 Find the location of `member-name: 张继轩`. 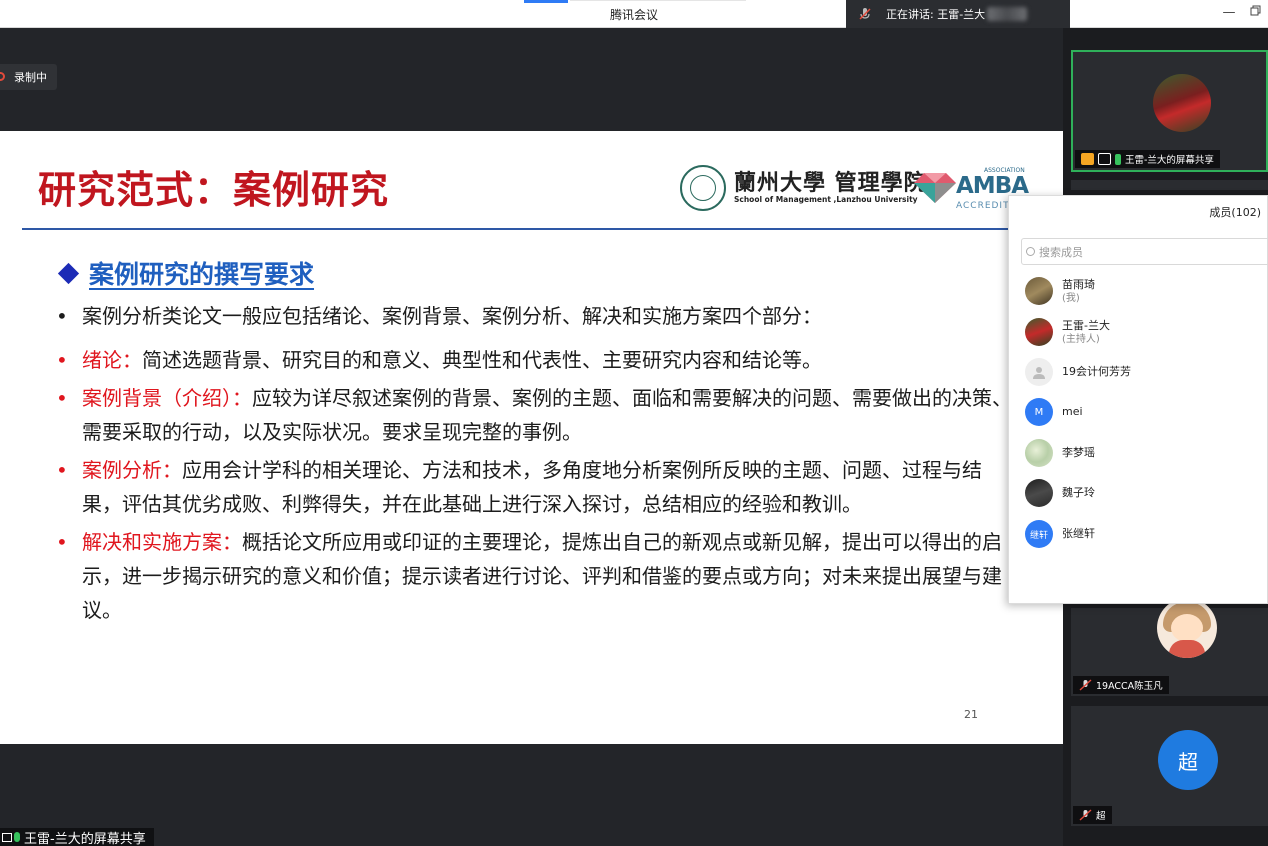

member-name: 张继轩 is located at coordinates (1078, 533).